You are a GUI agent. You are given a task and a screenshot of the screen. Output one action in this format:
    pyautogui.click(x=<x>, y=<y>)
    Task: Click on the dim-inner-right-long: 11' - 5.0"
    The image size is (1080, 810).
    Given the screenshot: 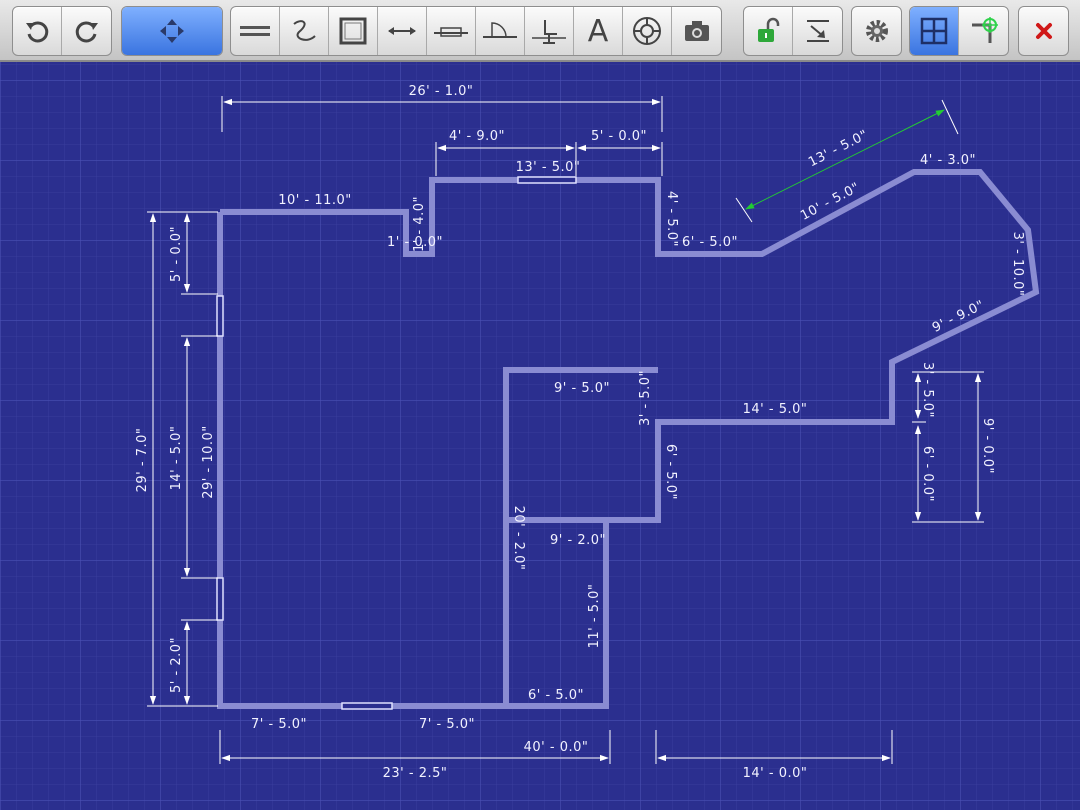 What is the action you would take?
    pyautogui.click(x=594, y=616)
    